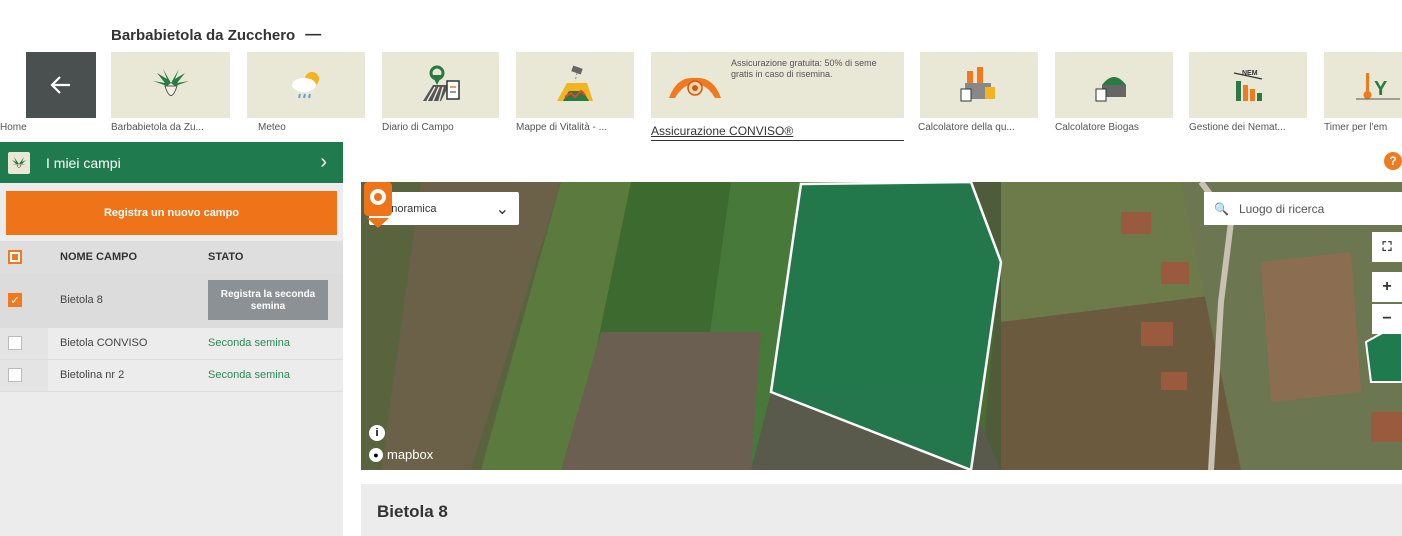  I want to click on help-icon: ?, so click(1393, 161).